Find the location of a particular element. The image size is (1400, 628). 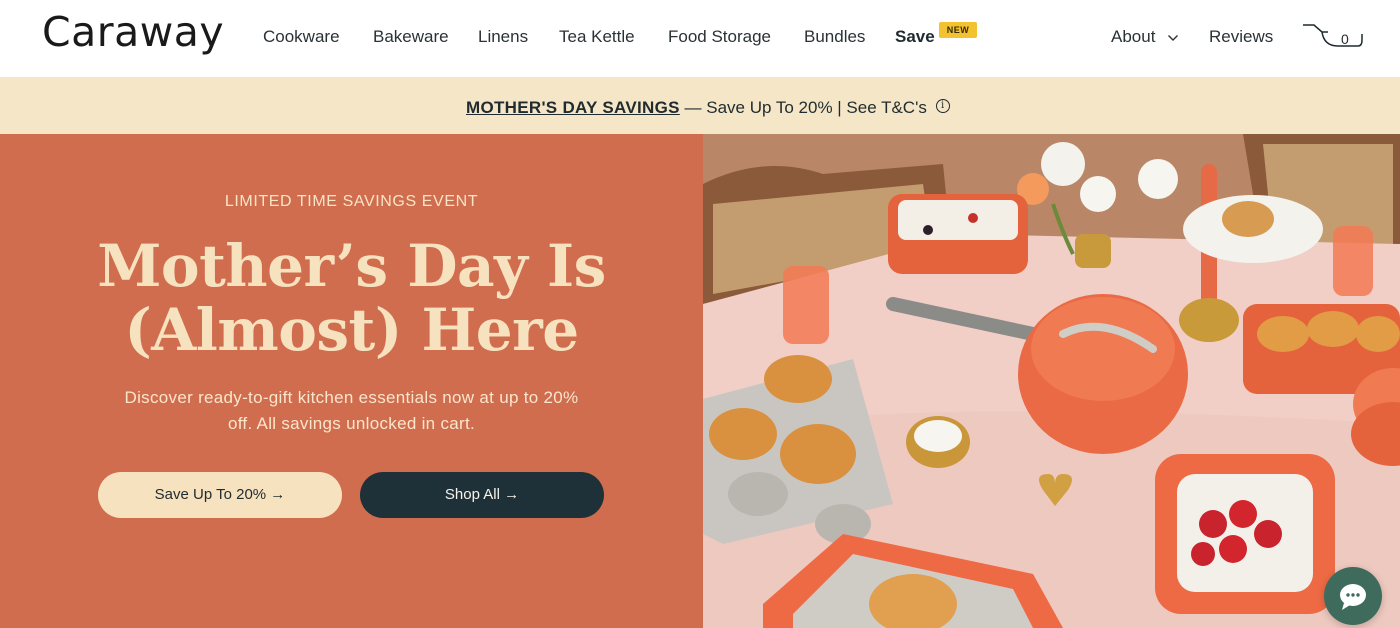

nav-item-about: About is located at coordinates (1133, 37).